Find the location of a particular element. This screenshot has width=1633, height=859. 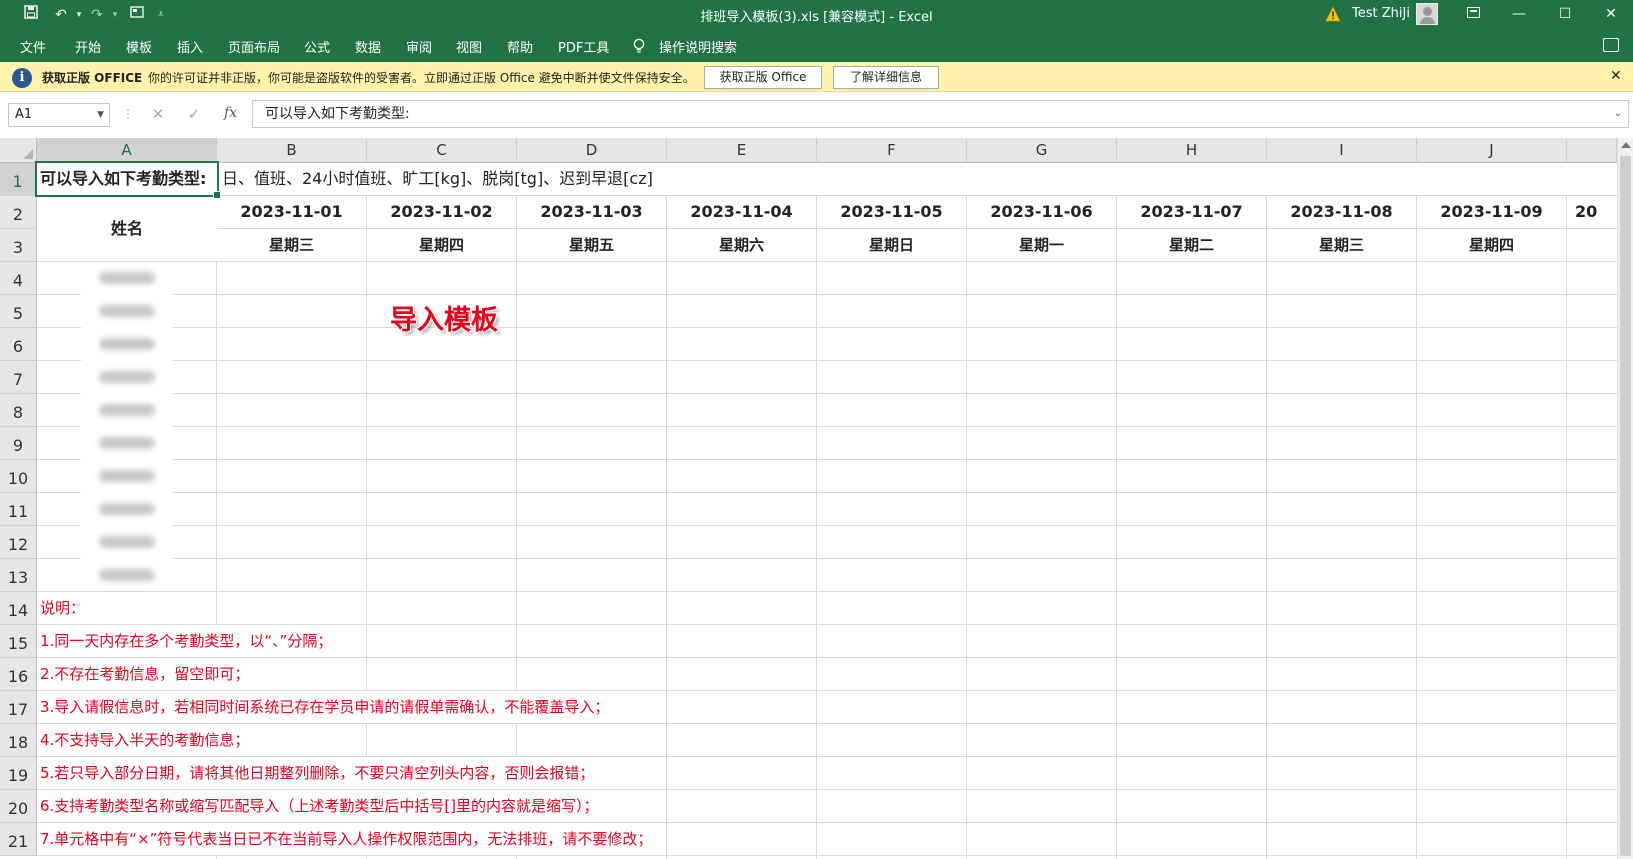

expand-formula-icon: ⌄ is located at coordinates (1618, 114).